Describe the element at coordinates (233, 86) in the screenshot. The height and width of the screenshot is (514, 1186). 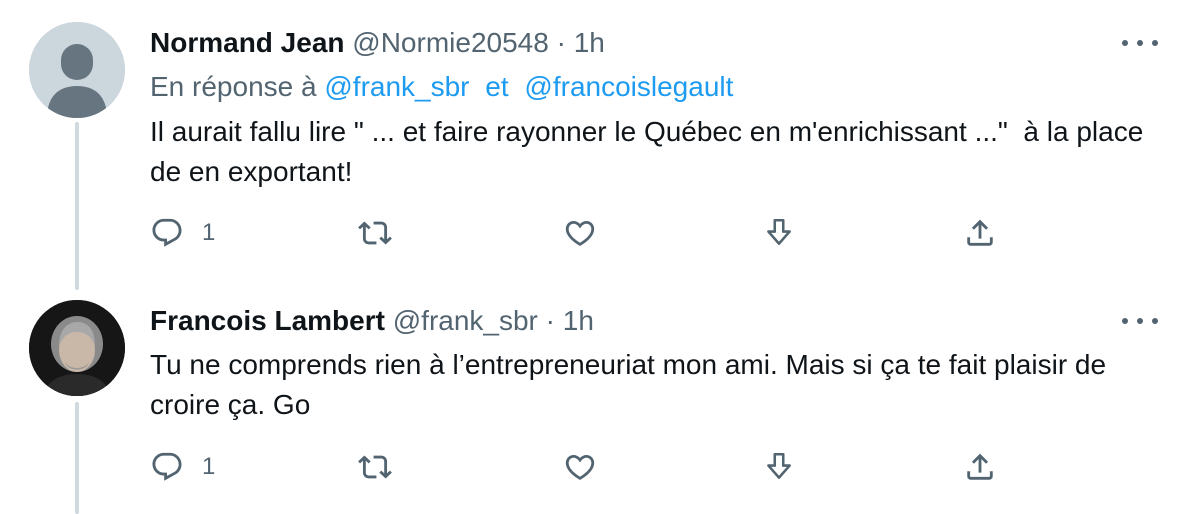
I see `reply-prefix: En réponse à` at that location.